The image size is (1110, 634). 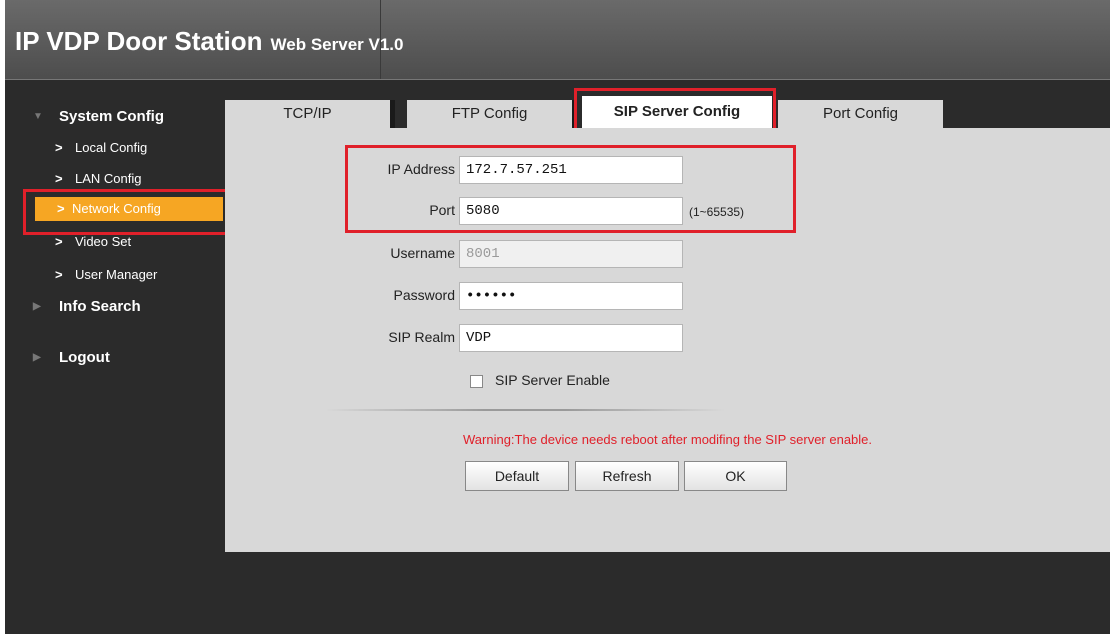 What do you see at coordinates (380, 39) in the screenshot?
I see `header-separator` at bounding box center [380, 39].